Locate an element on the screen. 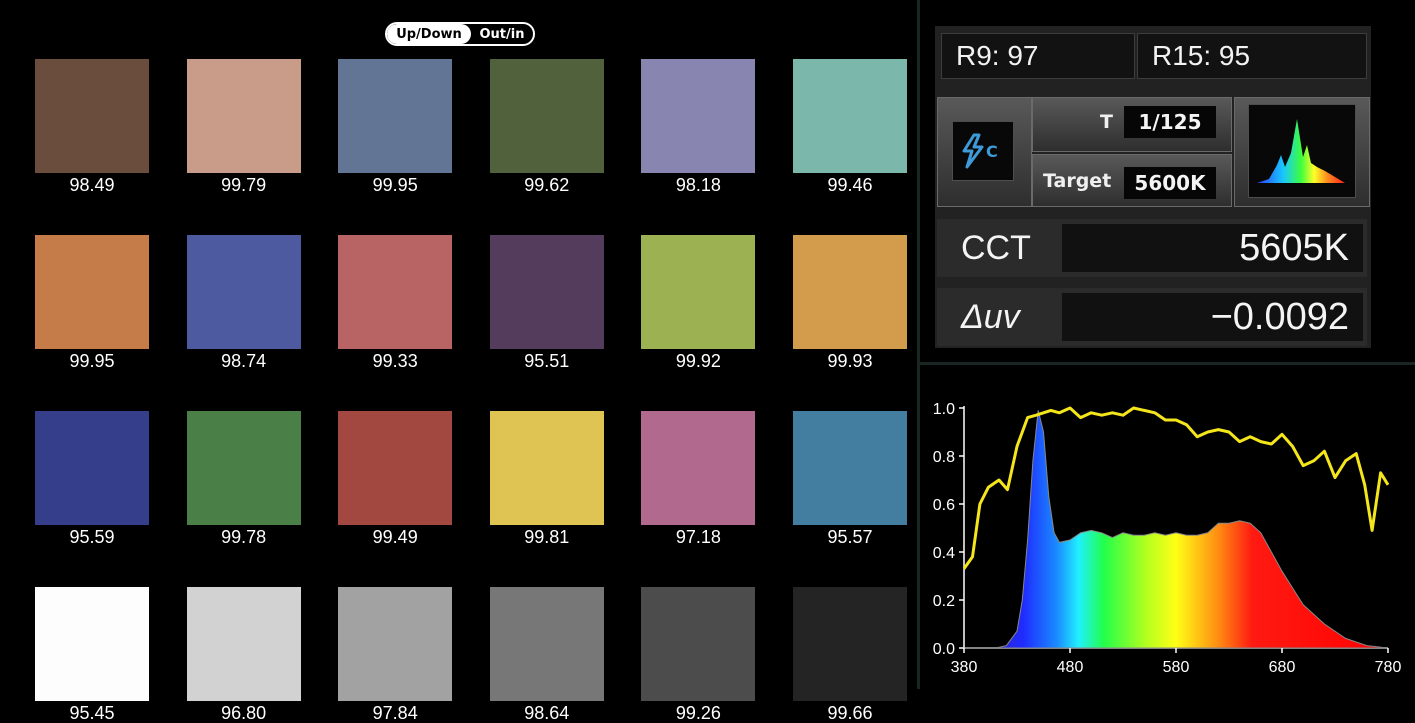 This screenshot has width=1415, height=723. x-tick-label: 580 is located at coordinates (1176, 667).